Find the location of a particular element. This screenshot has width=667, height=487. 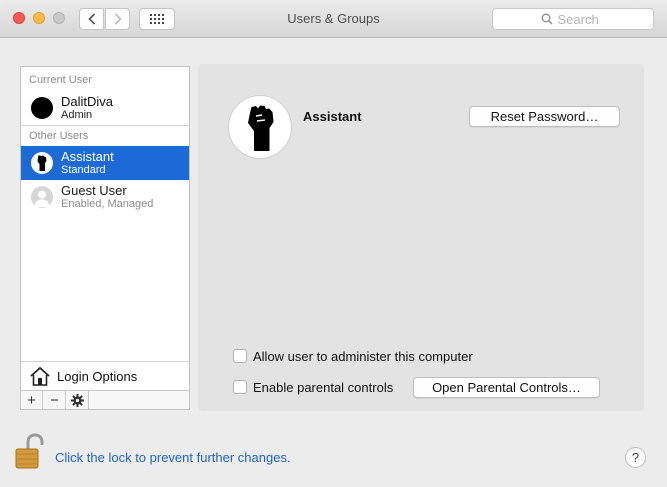

house-icon is located at coordinates (40, 376).